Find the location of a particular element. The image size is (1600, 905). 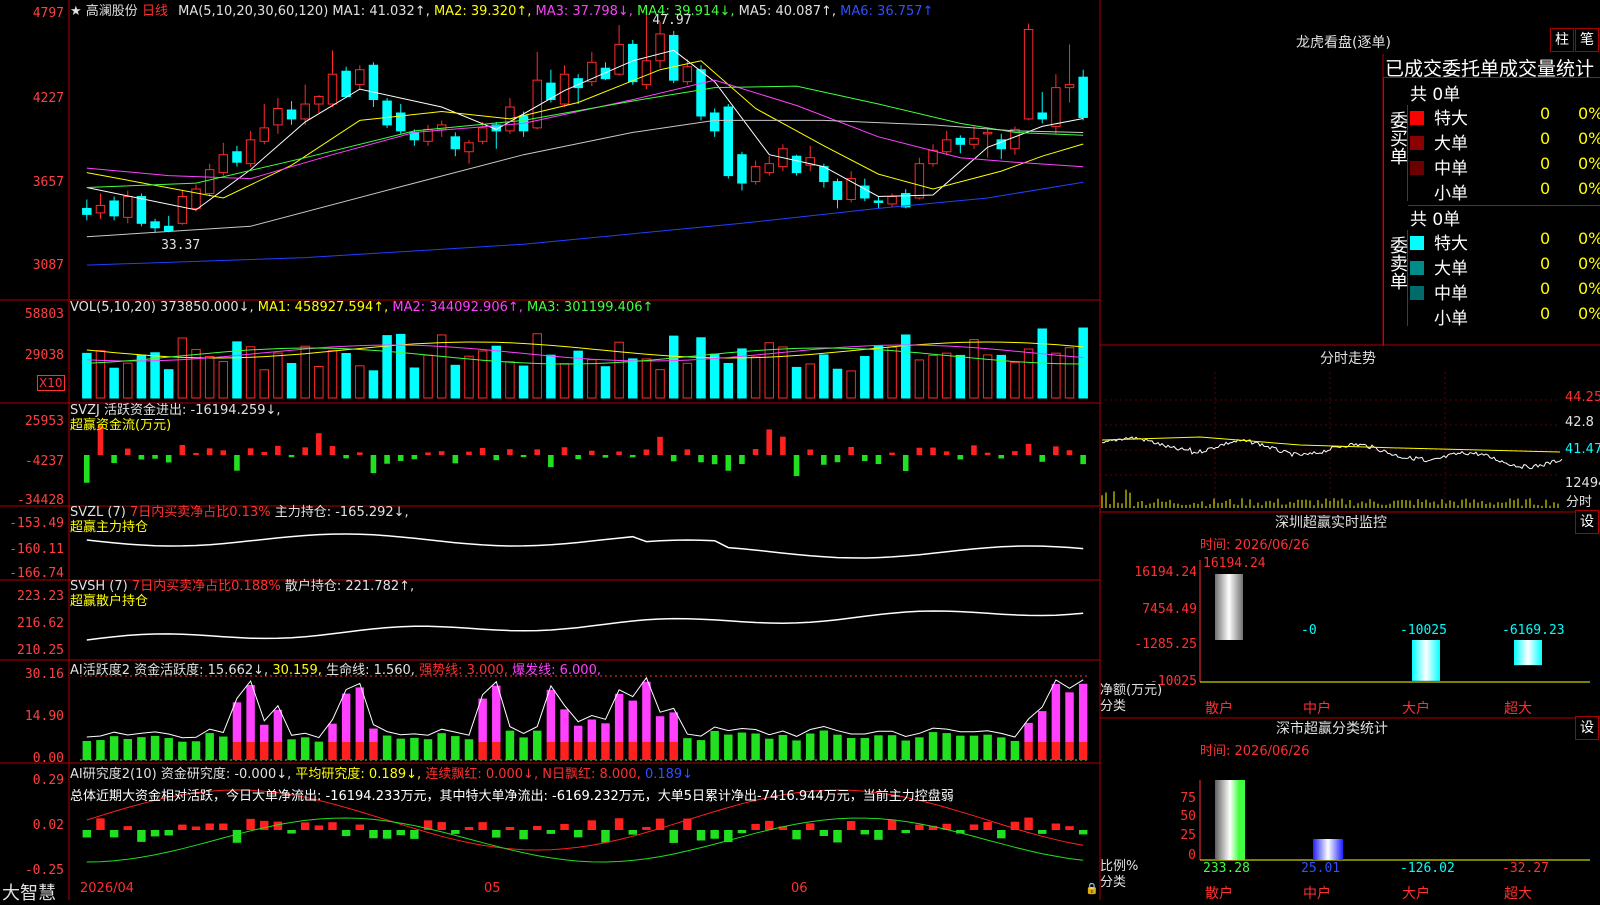

volume-group is located at coordinates (585, 363).